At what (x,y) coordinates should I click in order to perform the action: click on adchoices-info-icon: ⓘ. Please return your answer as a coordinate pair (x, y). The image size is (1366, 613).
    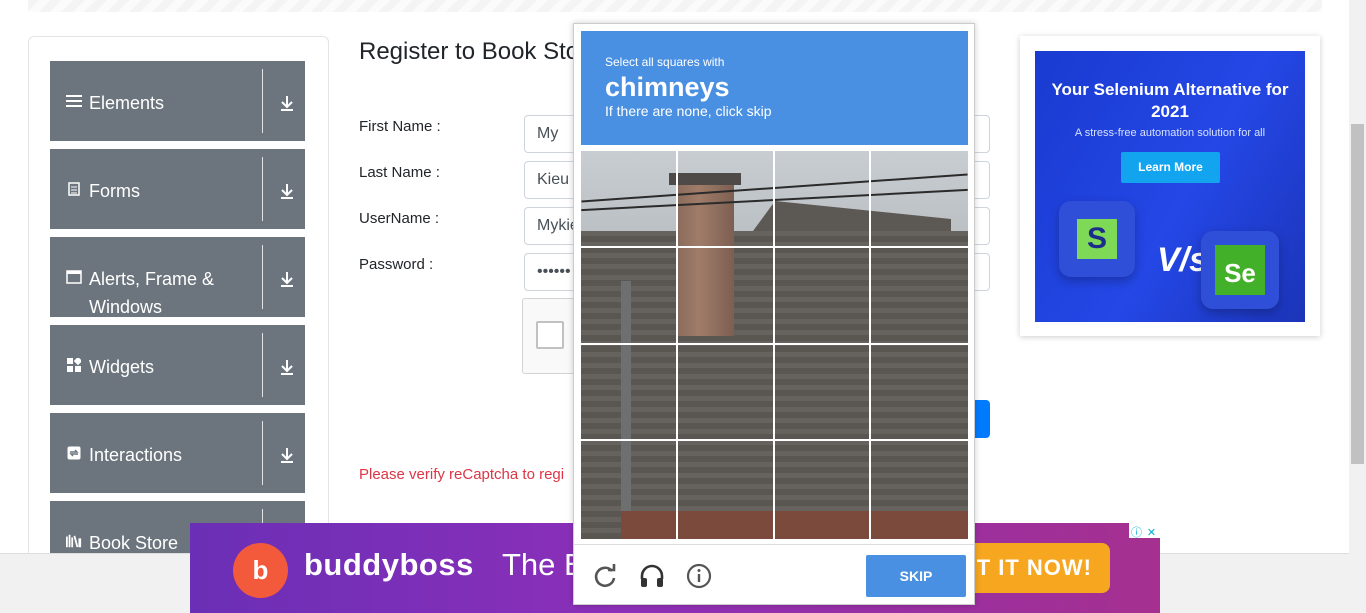
    Looking at the image, I should click on (1136, 533).